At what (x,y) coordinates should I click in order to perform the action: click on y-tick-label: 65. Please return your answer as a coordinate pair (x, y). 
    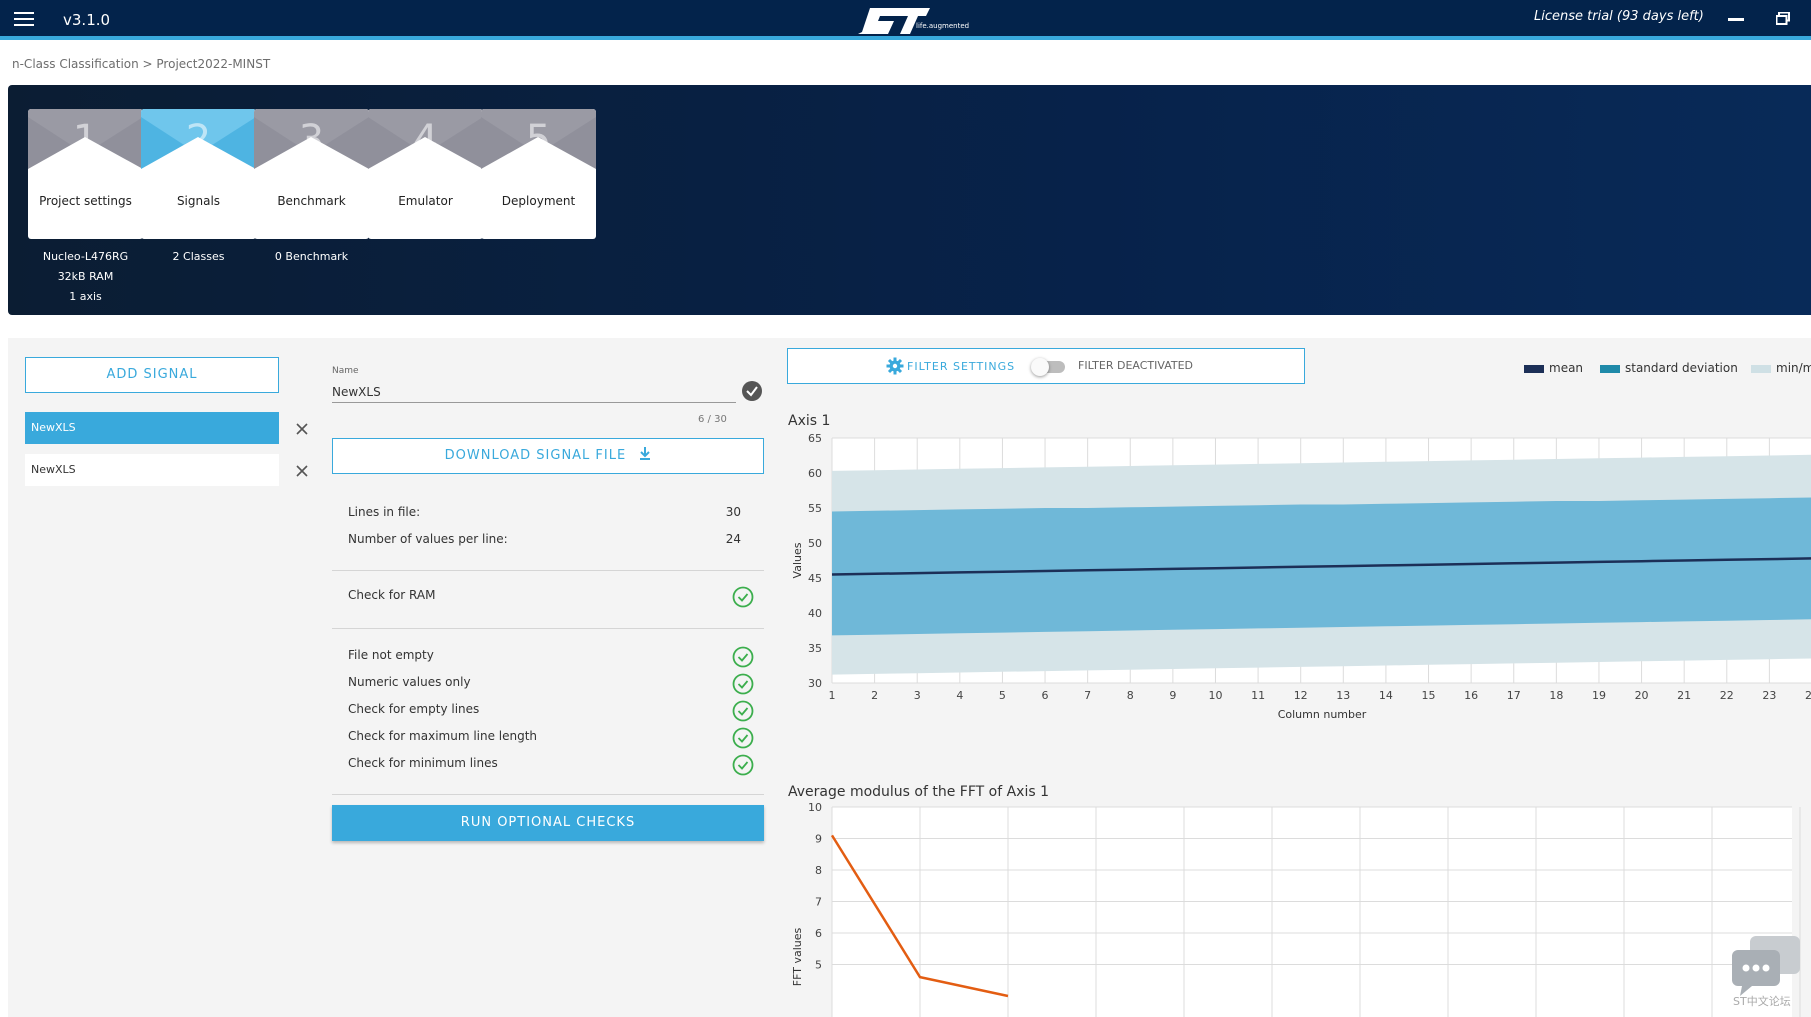
    Looking at the image, I should click on (815, 438).